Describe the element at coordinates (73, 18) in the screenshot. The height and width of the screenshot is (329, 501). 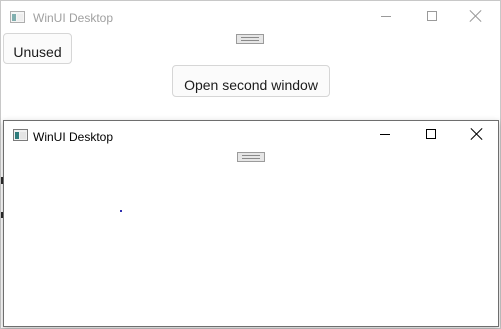
I see `main-window-title: WinUI Desktop` at that location.